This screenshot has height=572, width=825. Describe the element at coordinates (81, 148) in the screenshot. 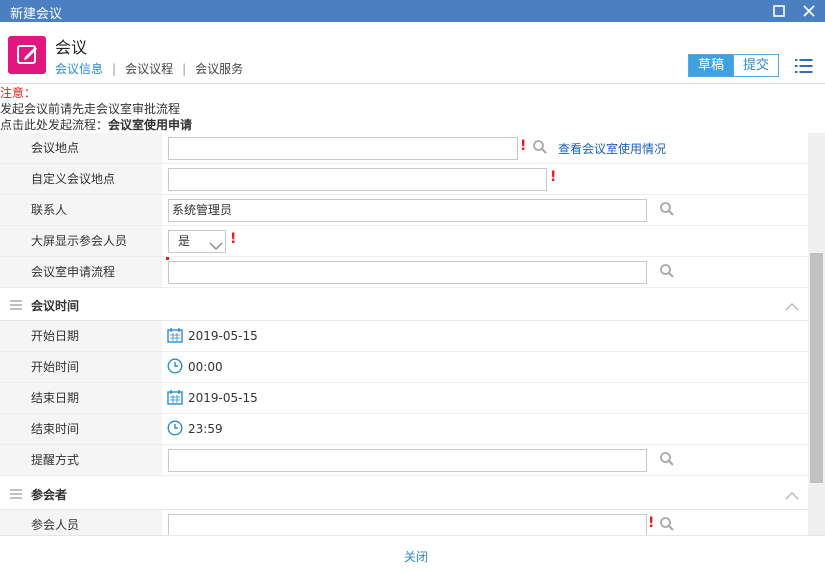

I see `location-label: 会议地点` at that location.